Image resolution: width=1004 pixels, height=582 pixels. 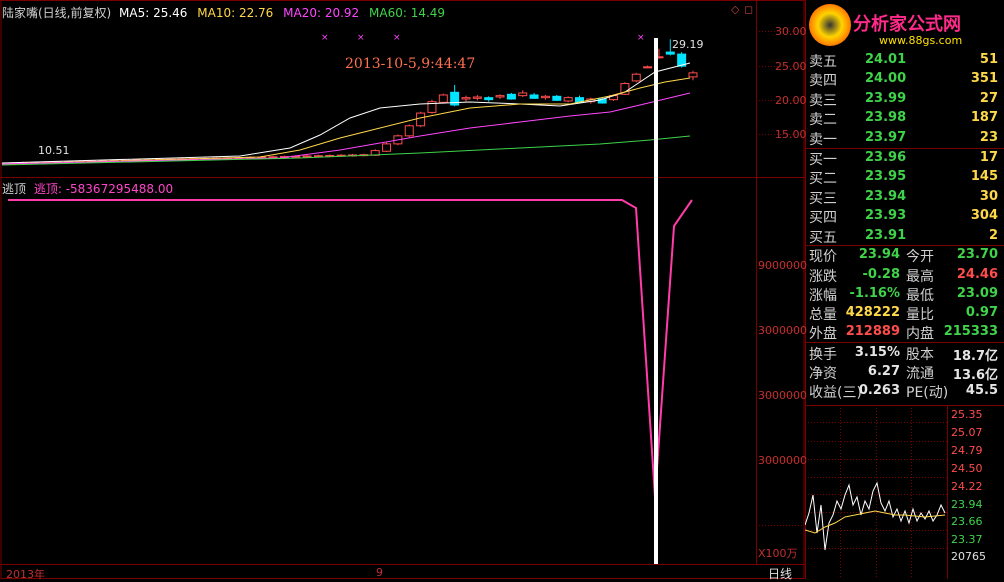 What do you see at coordinates (904, 275) in the screenshot?
I see `quote-row: 涨跌 -0.28 最高 24.46` at bounding box center [904, 275].